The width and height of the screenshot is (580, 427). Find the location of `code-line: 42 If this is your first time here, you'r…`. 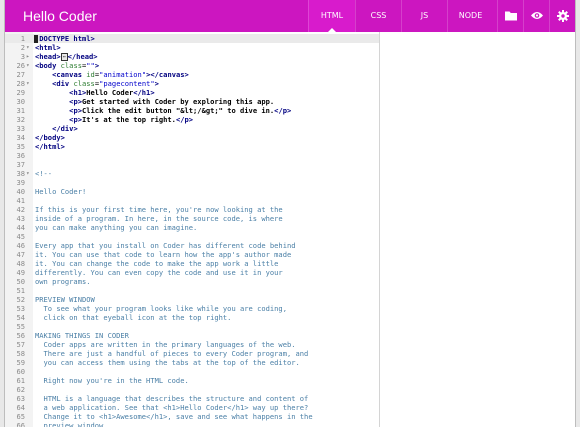

code-line: 42 If this is your first time here, you'r… is located at coordinates (192, 209).